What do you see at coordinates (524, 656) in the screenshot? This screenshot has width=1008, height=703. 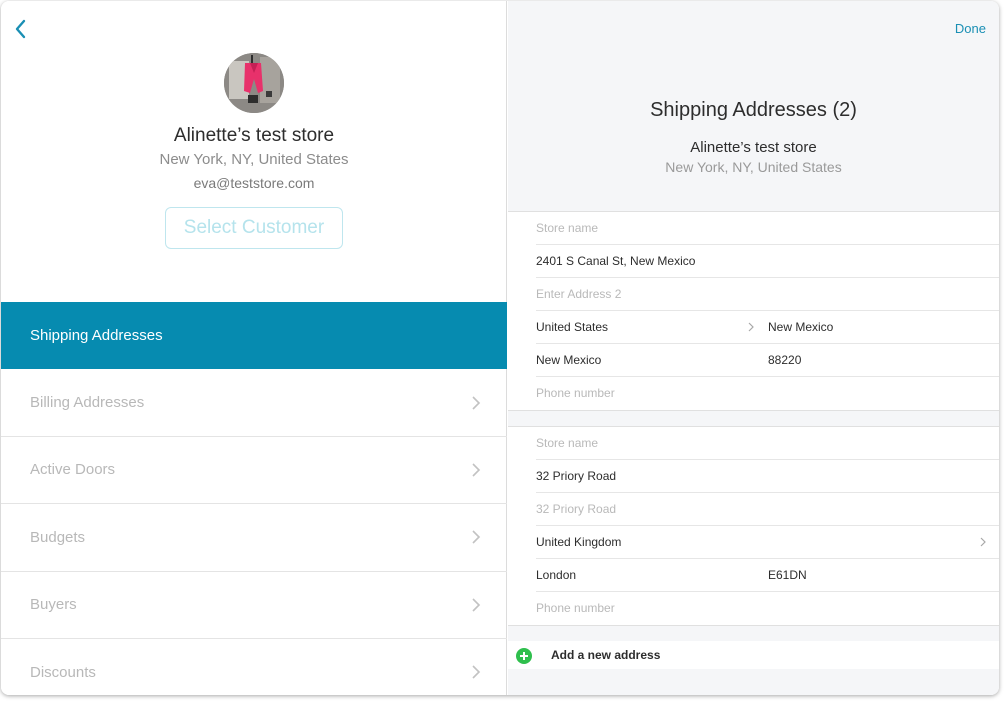 I see `plus-circle-icon` at bounding box center [524, 656].